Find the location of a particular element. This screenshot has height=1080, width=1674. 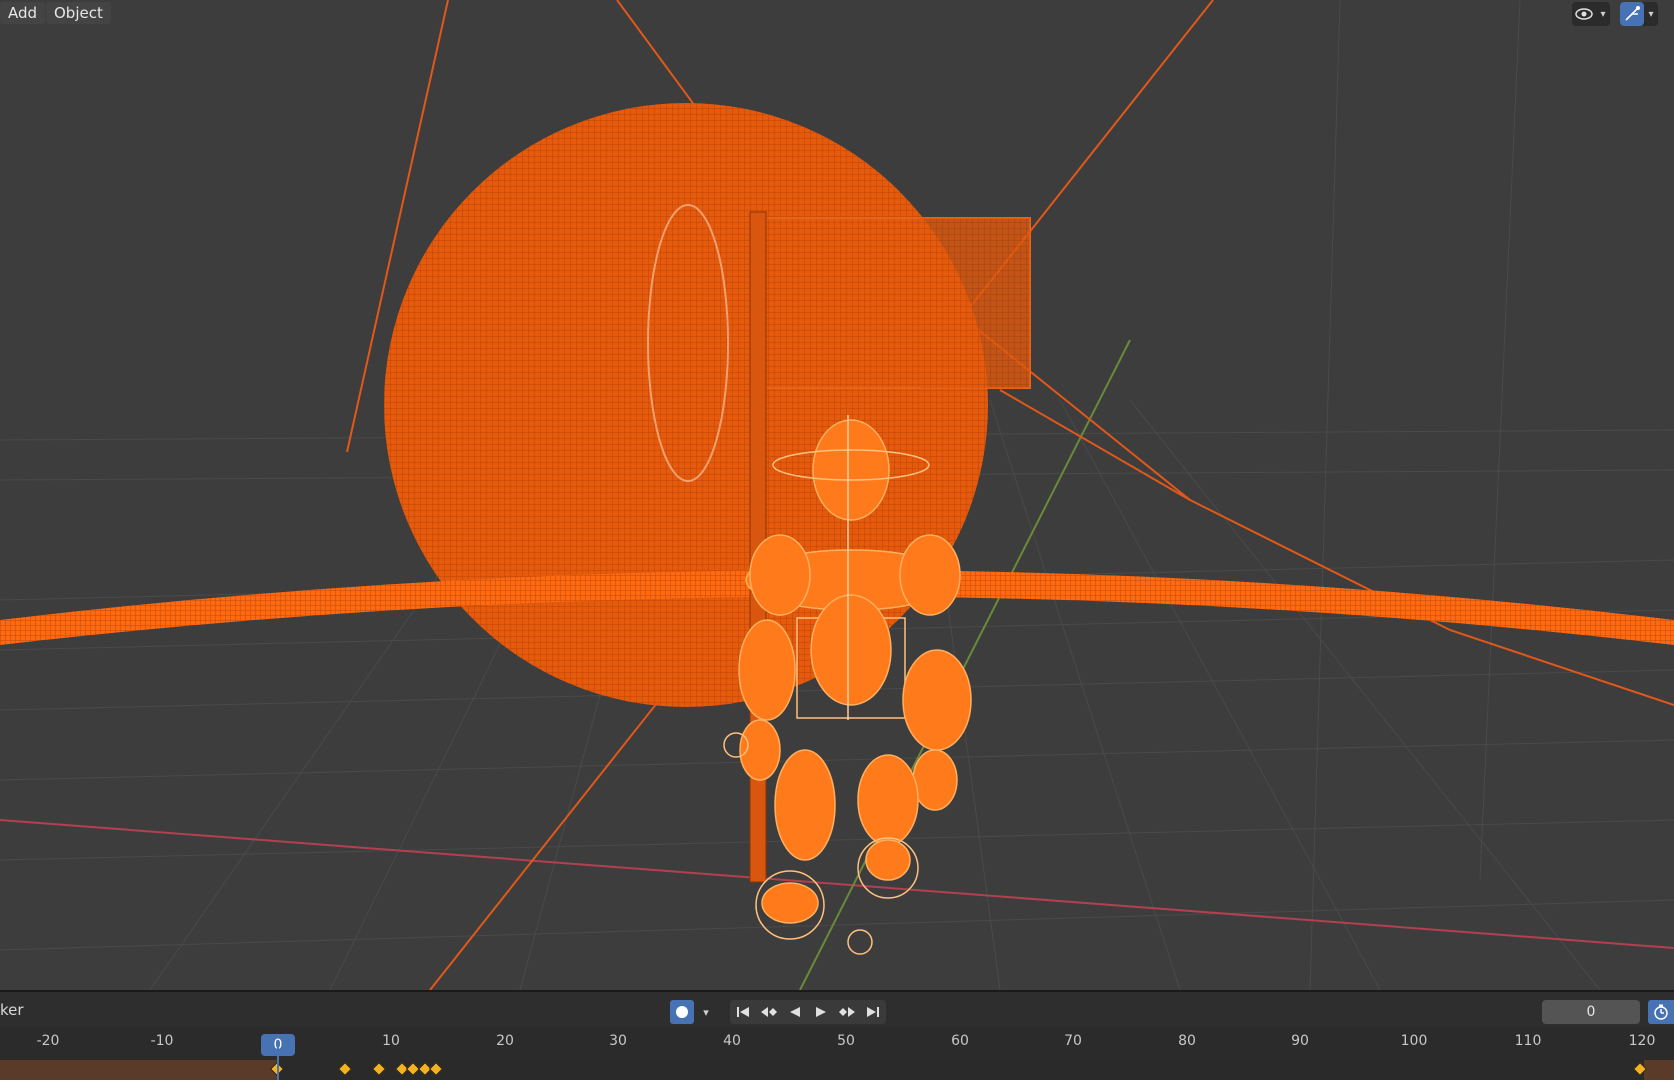

ruler-tick: 100 is located at coordinates (1414, 1041).